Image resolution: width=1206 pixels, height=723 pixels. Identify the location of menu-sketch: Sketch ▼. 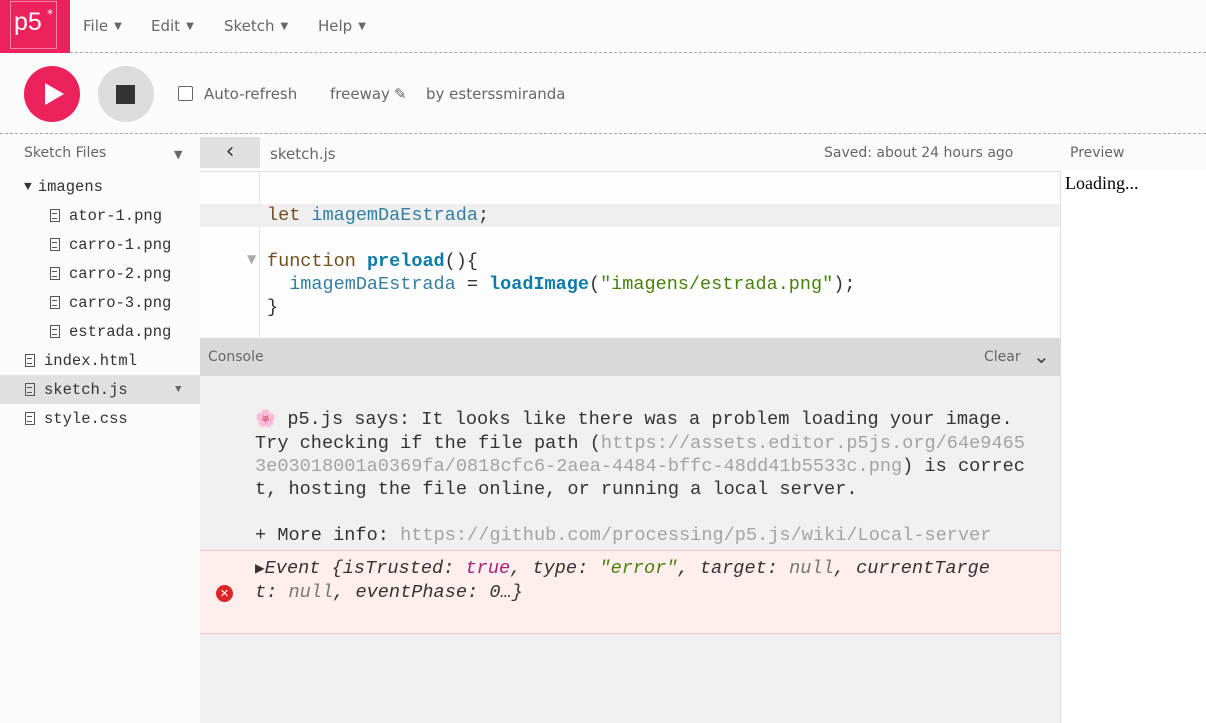
(256, 26).